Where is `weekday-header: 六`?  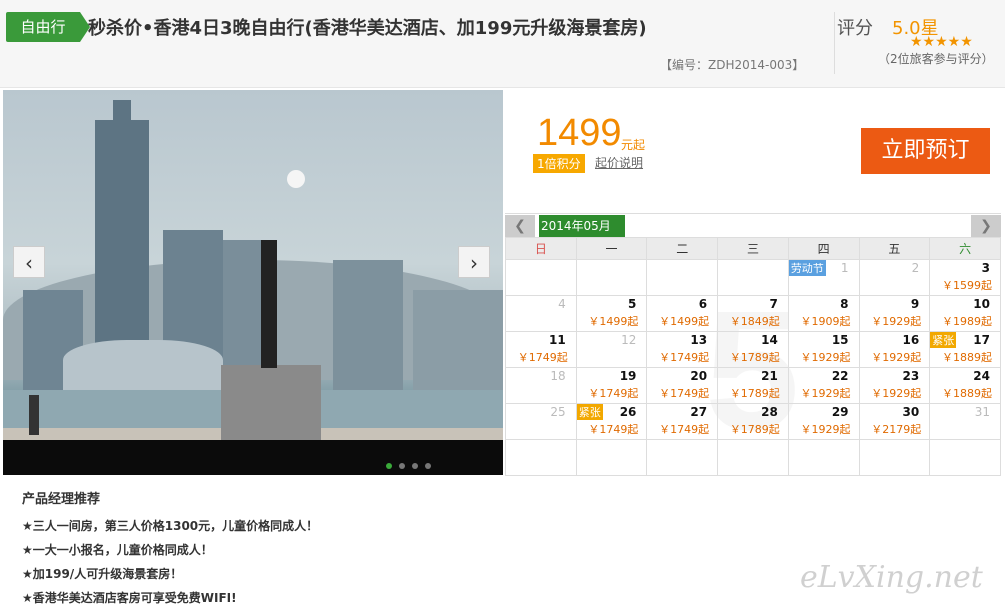
weekday-header: 六 is located at coordinates (965, 248).